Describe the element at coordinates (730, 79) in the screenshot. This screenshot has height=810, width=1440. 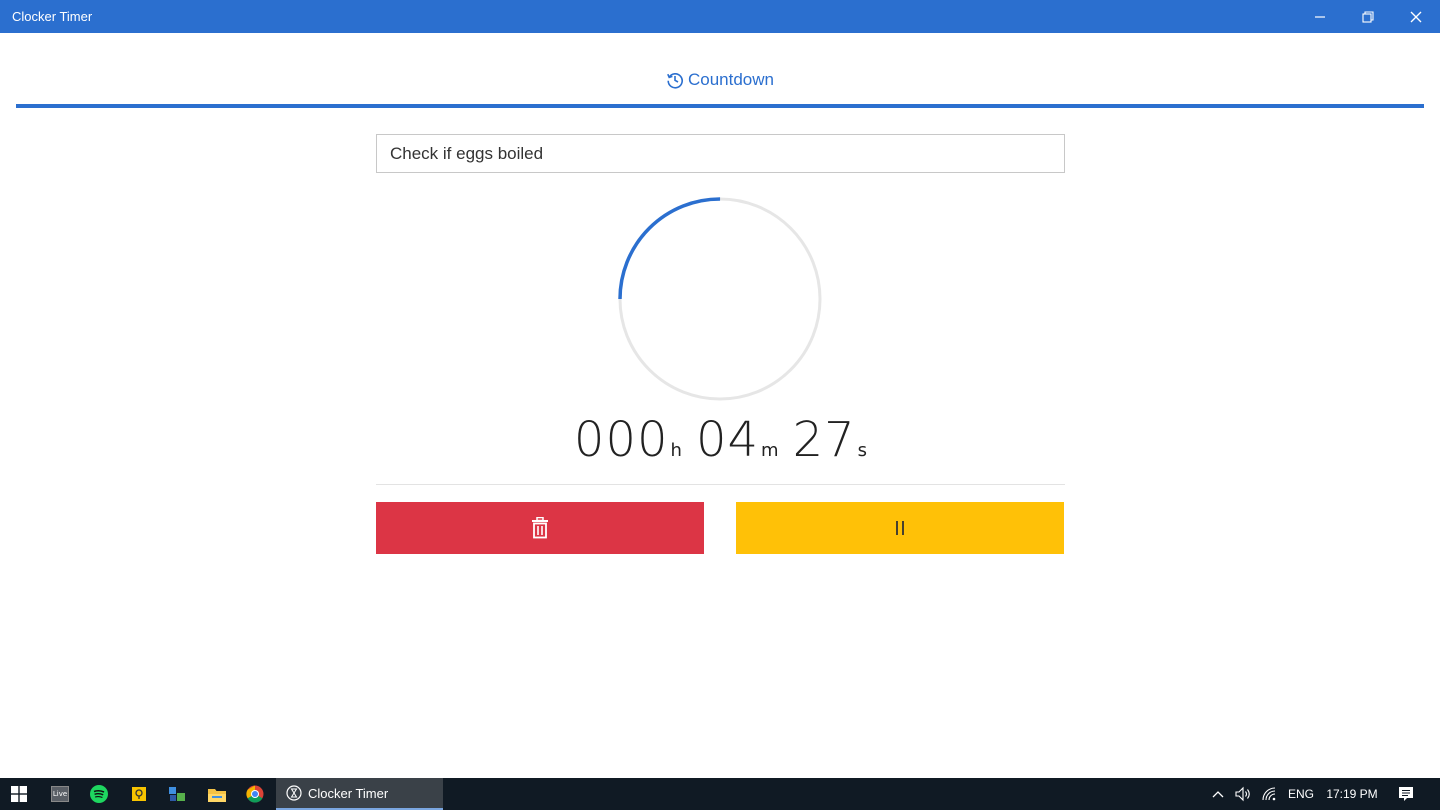
I see `tab-countdown-label: Countdown` at that location.